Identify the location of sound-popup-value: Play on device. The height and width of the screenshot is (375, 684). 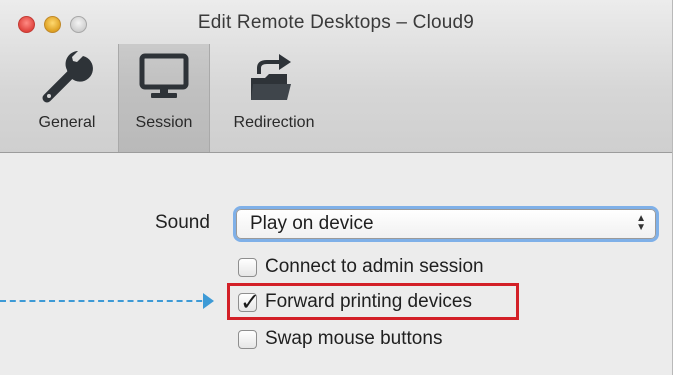
(312, 223).